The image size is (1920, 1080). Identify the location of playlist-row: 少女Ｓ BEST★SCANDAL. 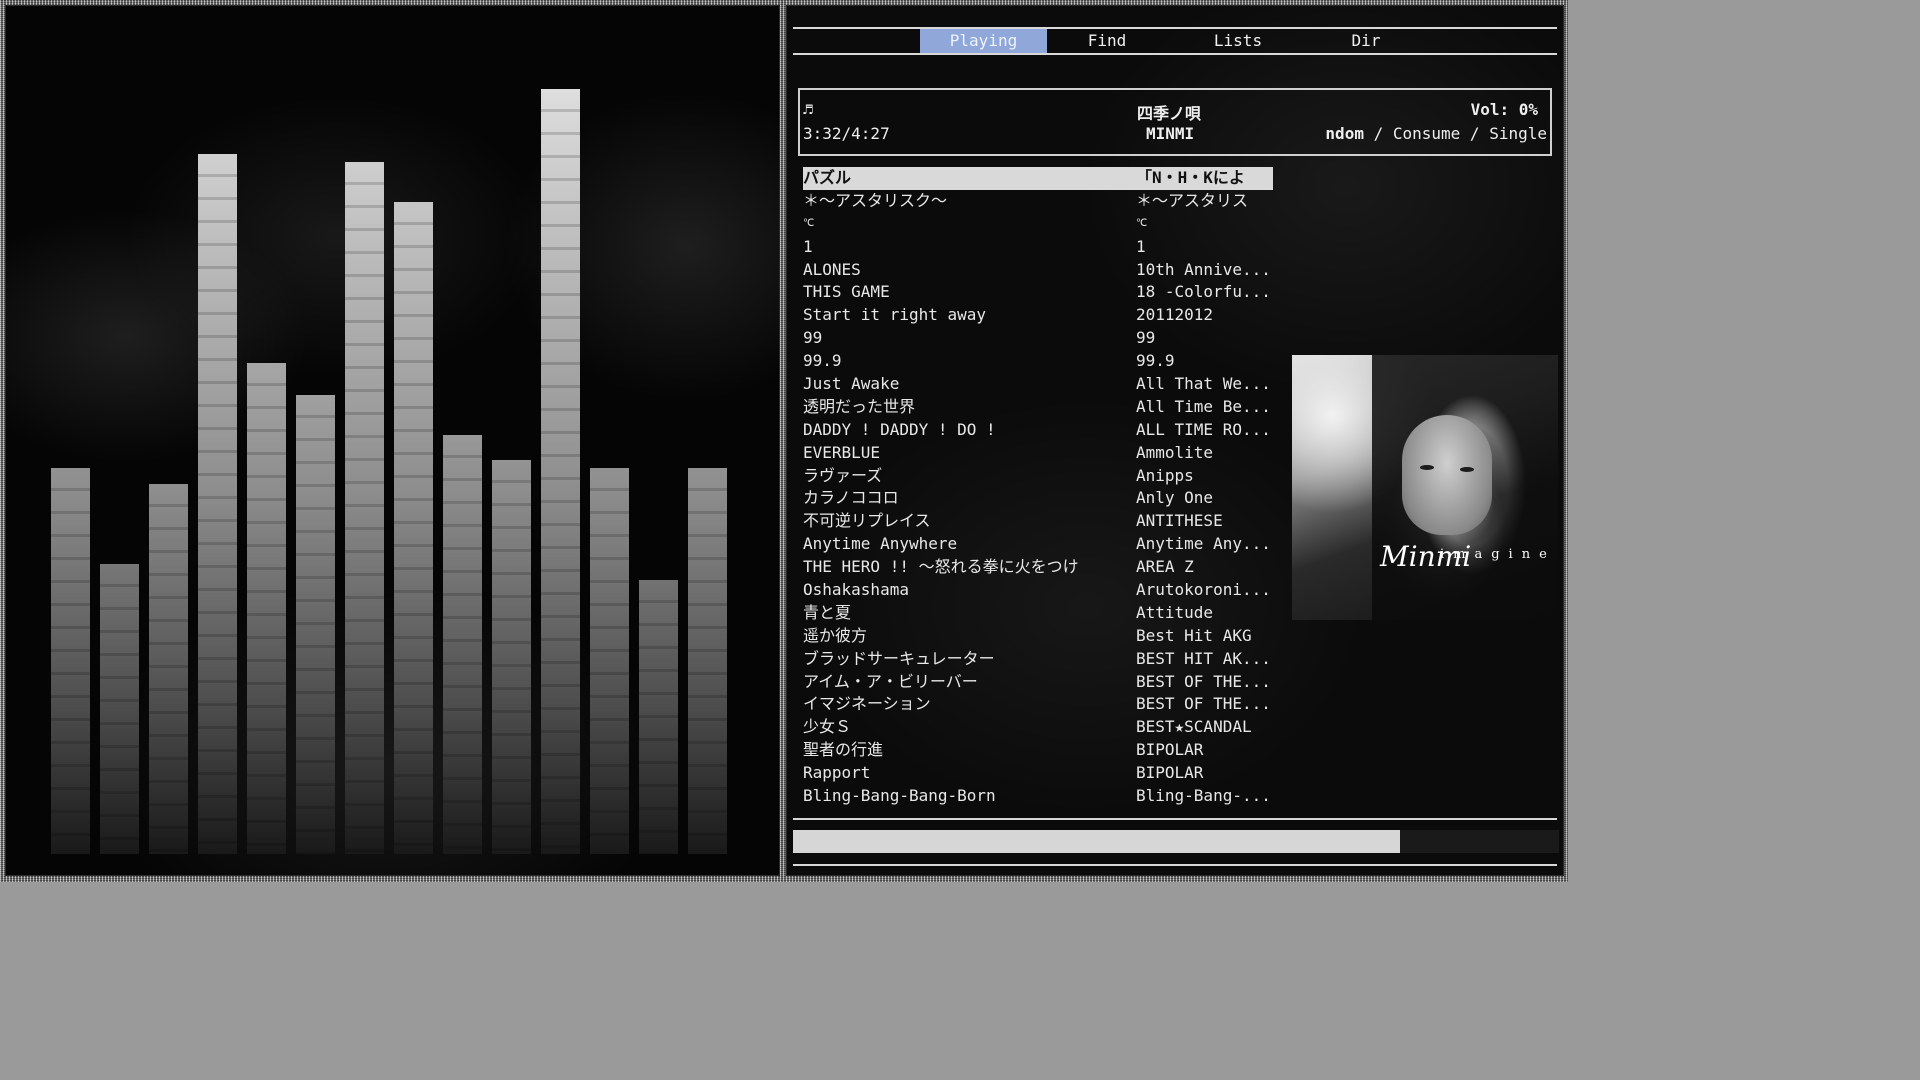
(1038, 727).